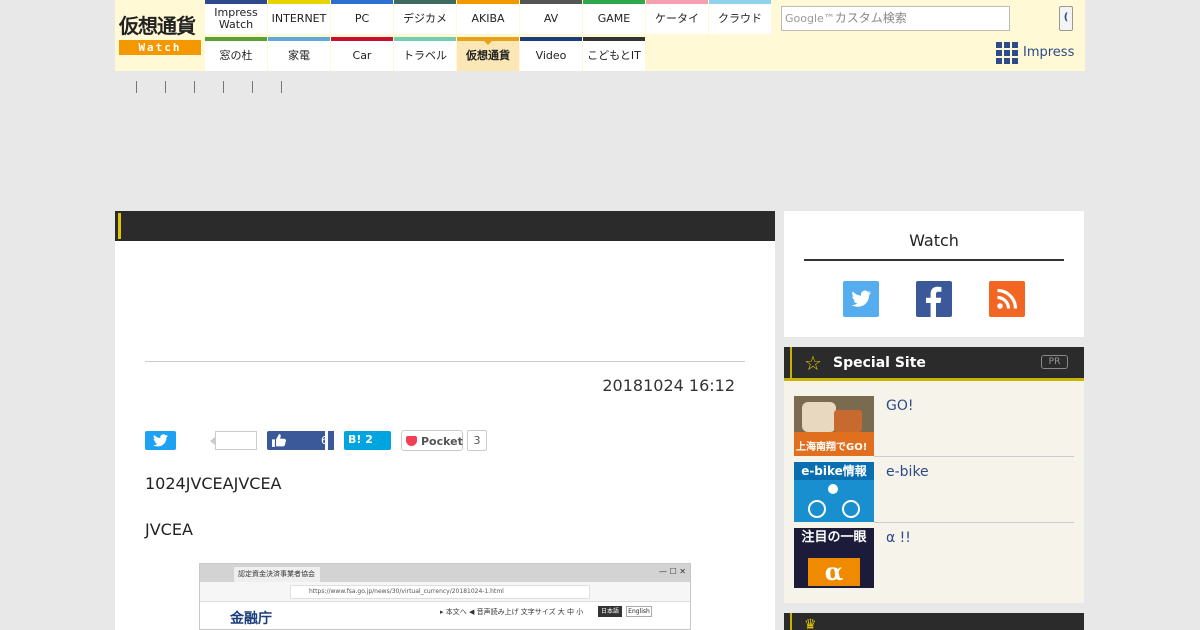  What do you see at coordinates (934, 260) in the screenshot?
I see `watch-title-underline` at bounding box center [934, 260].